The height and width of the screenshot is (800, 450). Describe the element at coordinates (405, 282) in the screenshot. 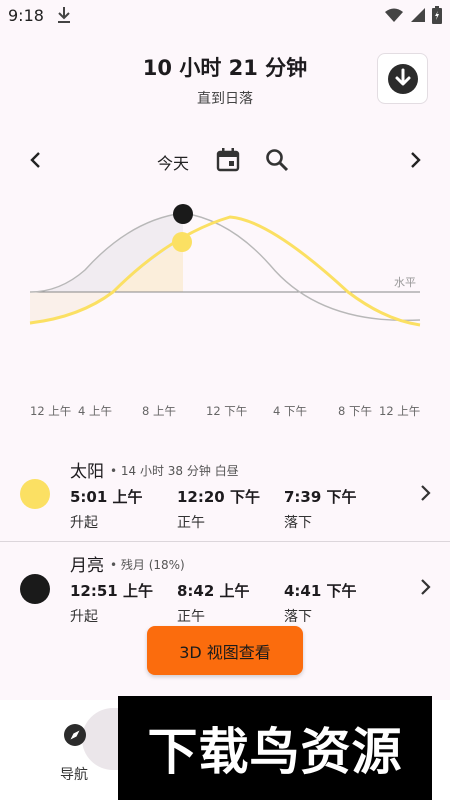

I see `horizon-label: 水平` at that location.